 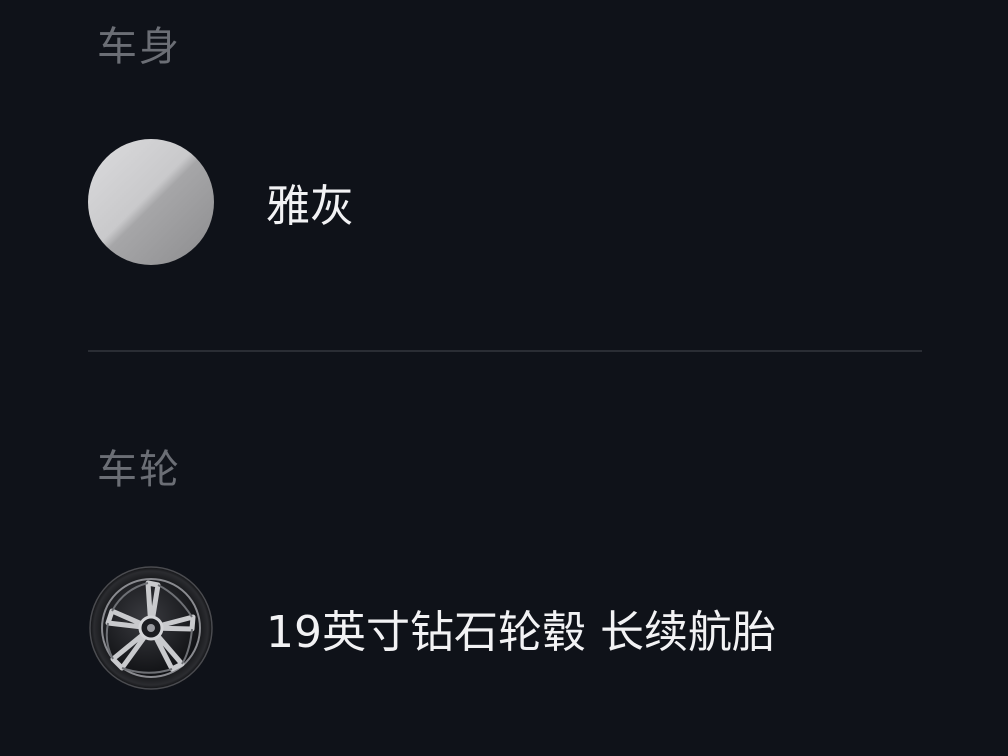 What do you see at coordinates (139, 470) in the screenshot?
I see `section-title-wheel: 车轮` at bounding box center [139, 470].